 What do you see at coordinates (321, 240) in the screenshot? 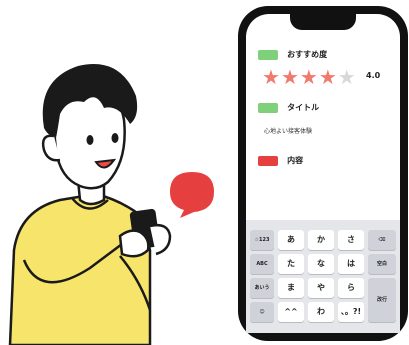
I see `keyboard-key: か` at bounding box center [321, 240].